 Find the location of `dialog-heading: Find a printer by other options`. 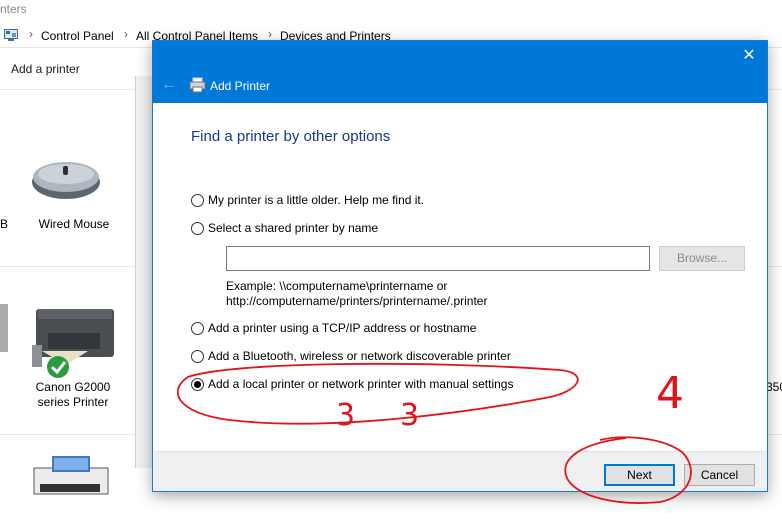

dialog-heading: Find a printer by other options is located at coordinates (291, 136).